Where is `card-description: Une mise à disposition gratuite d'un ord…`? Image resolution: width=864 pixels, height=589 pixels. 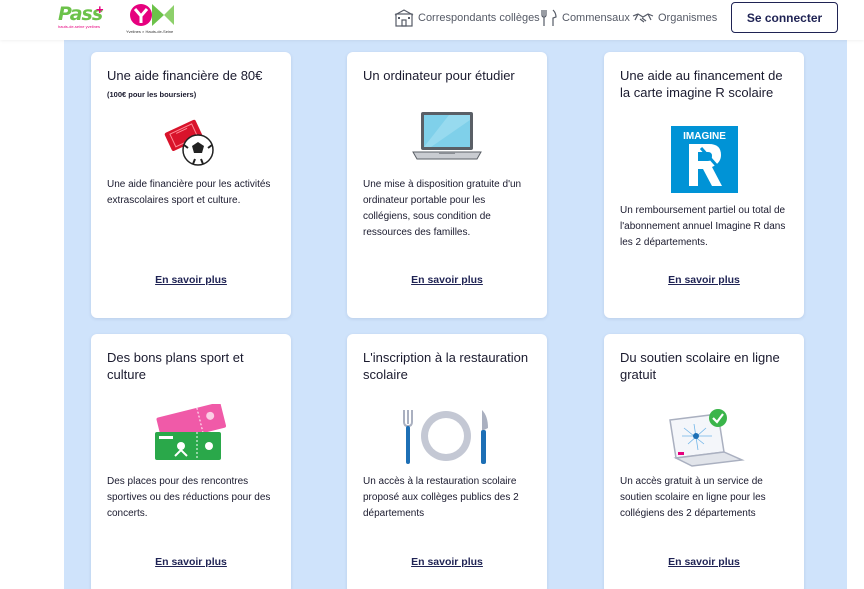 card-description: Une mise à disposition gratuite d'un ord… is located at coordinates (442, 208).